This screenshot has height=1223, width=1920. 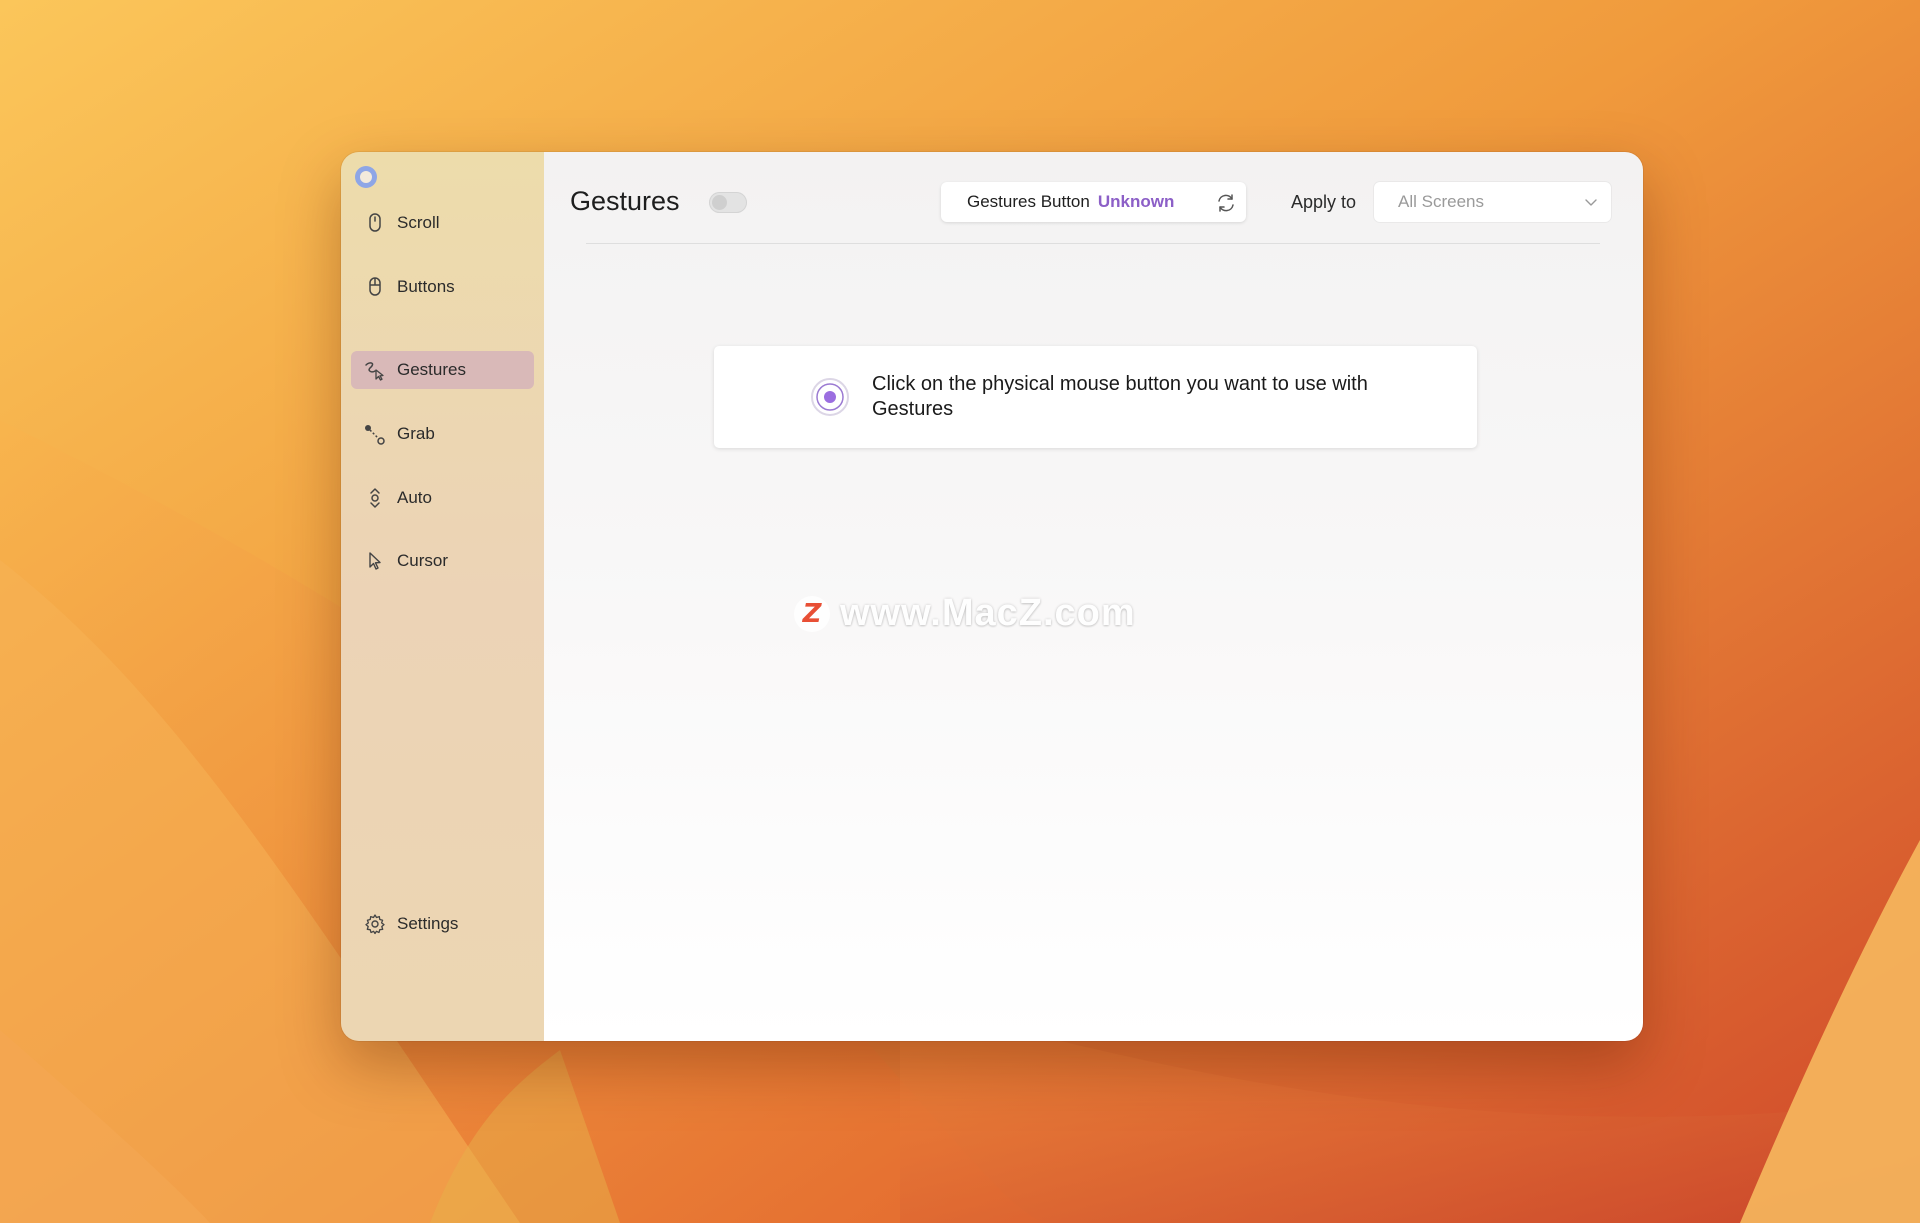 What do you see at coordinates (1136, 201) in the screenshot?
I see `gestures-button-value: Unknown` at bounding box center [1136, 201].